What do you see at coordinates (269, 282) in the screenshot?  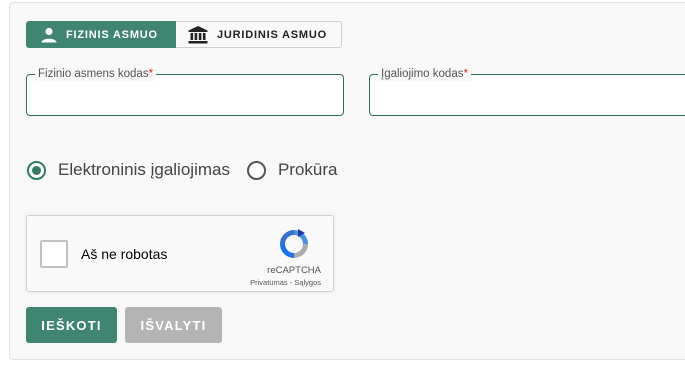 I see `recaptcha-privacy-link: Privatumas` at bounding box center [269, 282].